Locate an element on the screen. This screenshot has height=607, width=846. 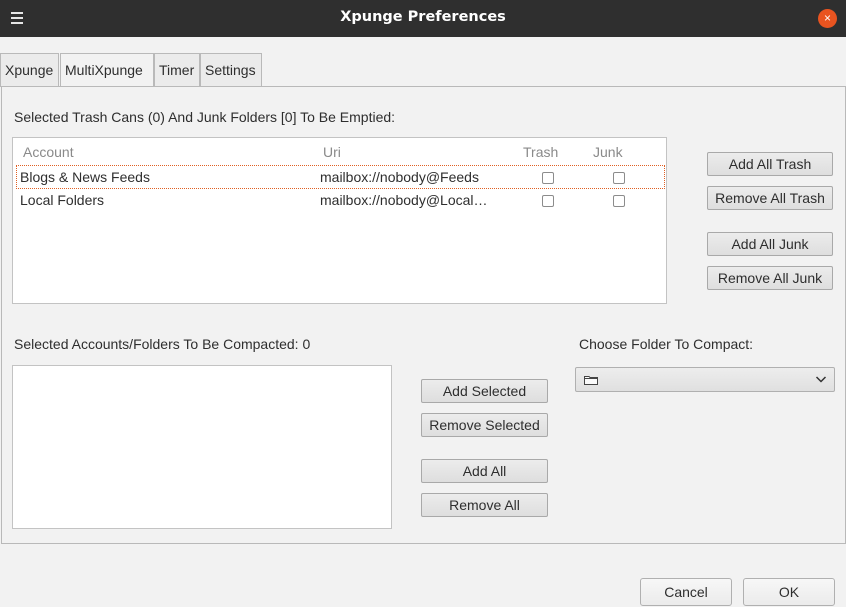
title-bar: Xpunge Preferences × is located at coordinates (423, 18).